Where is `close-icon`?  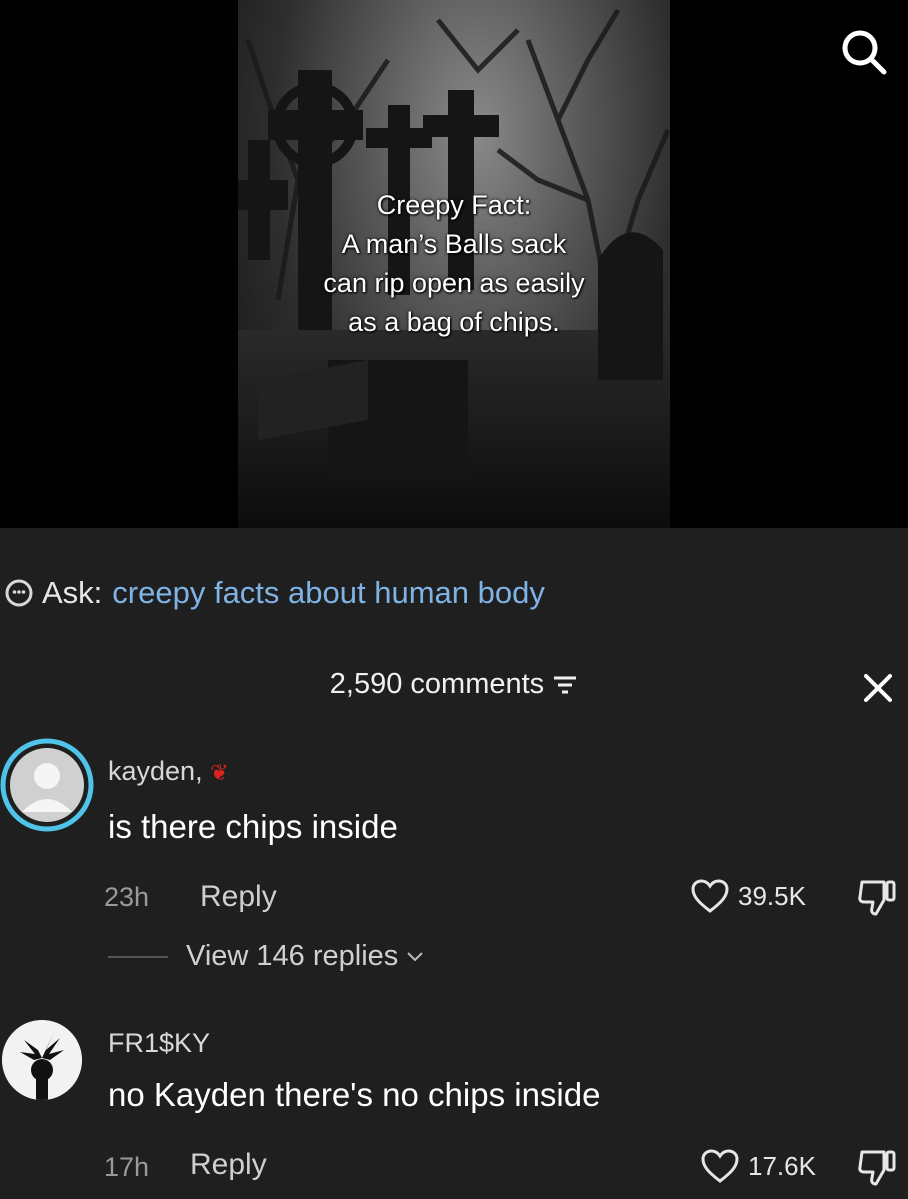 close-icon is located at coordinates (878, 688).